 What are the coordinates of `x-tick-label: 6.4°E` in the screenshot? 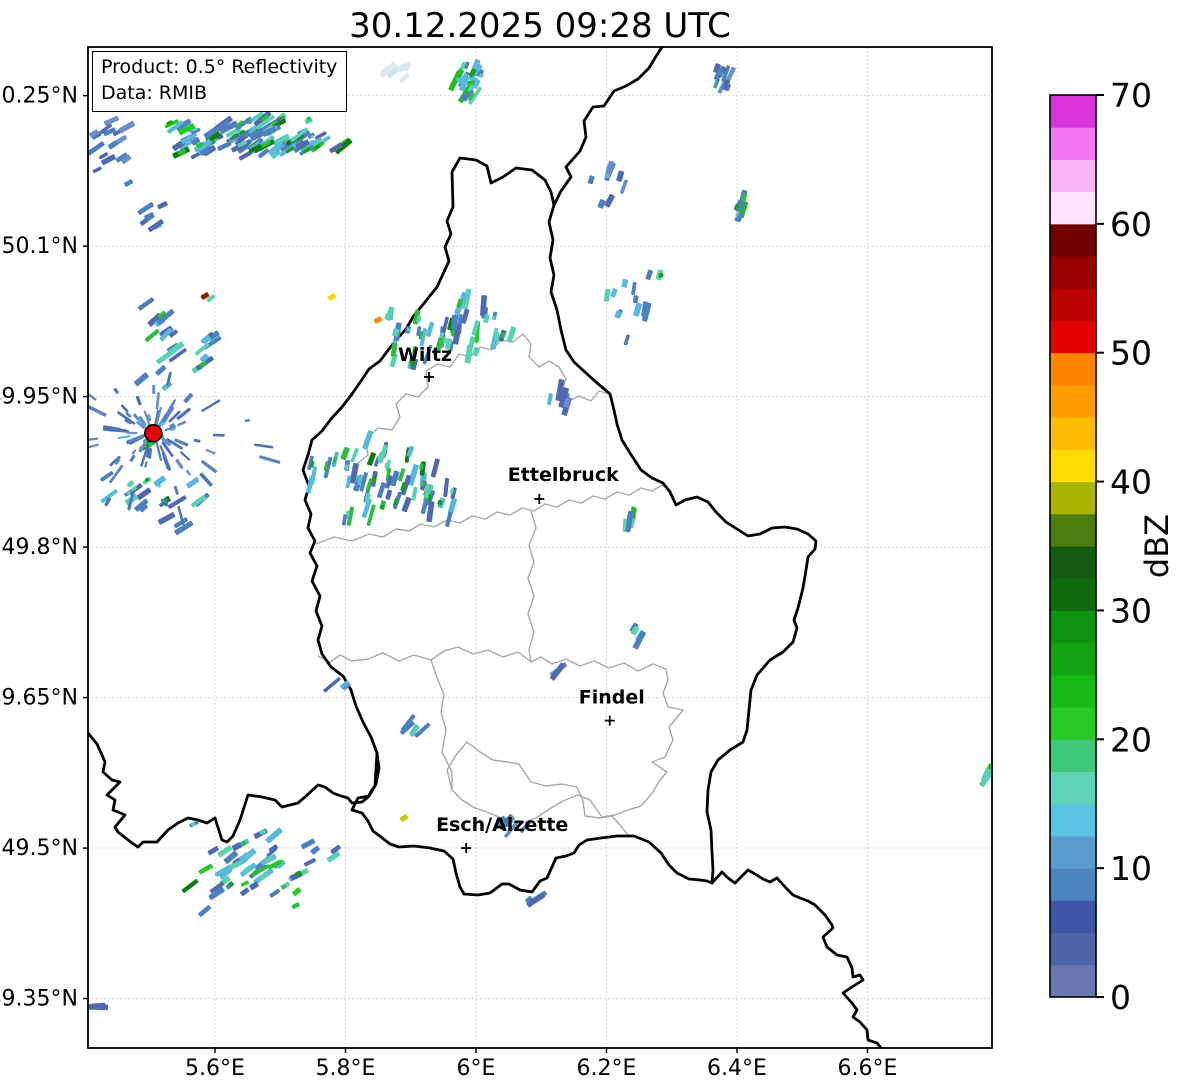 It's located at (737, 1068).